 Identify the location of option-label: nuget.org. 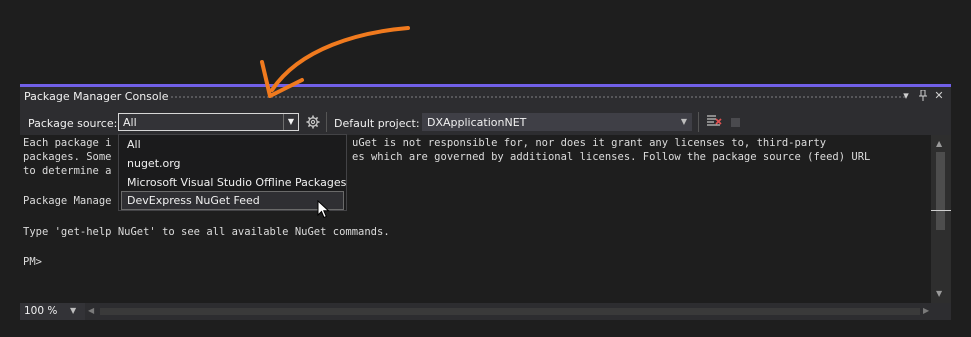
(154, 163).